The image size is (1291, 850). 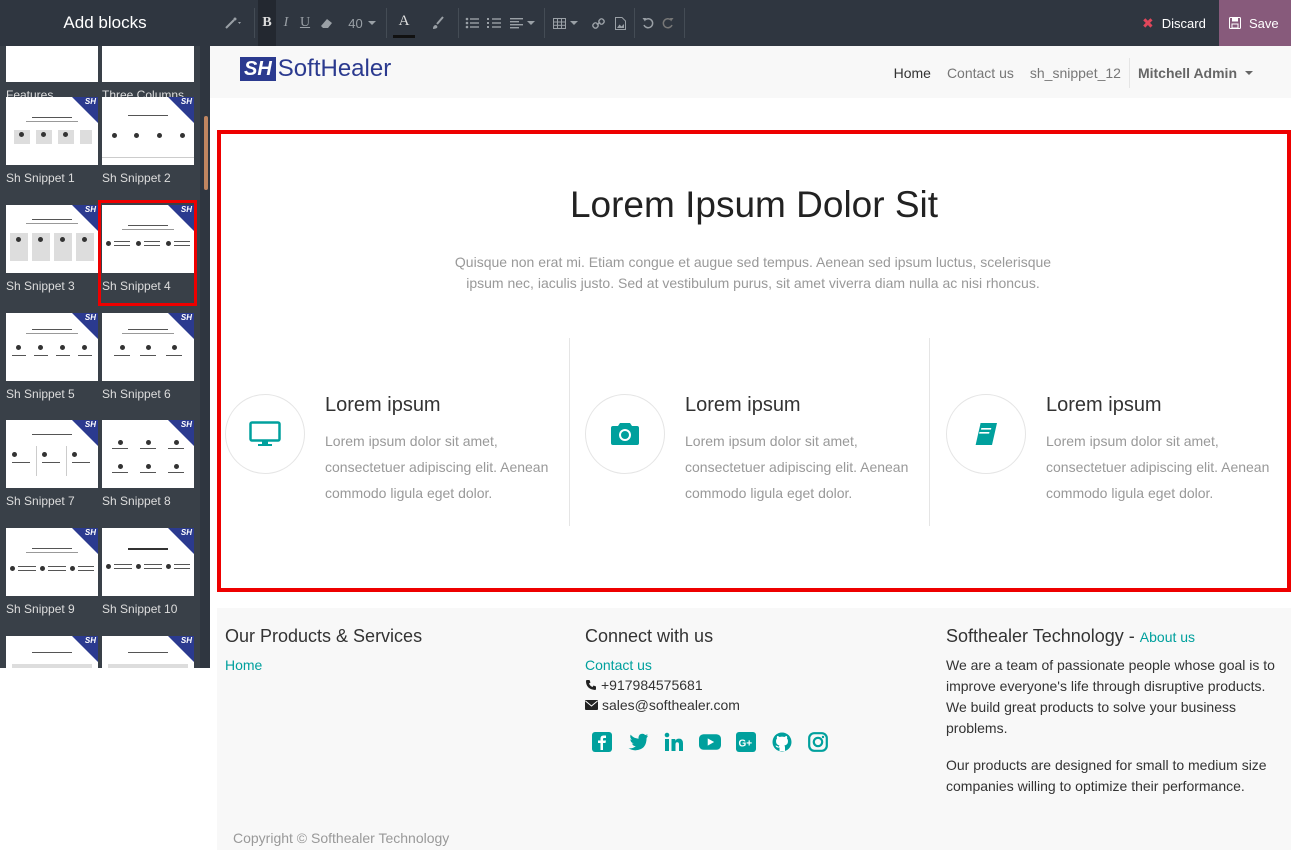 What do you see at coordinates (52, 141) in the screenshot?
I see `block-sh-snippet-1: SH Sh Snippet 1` at bounding box center [52, 141].